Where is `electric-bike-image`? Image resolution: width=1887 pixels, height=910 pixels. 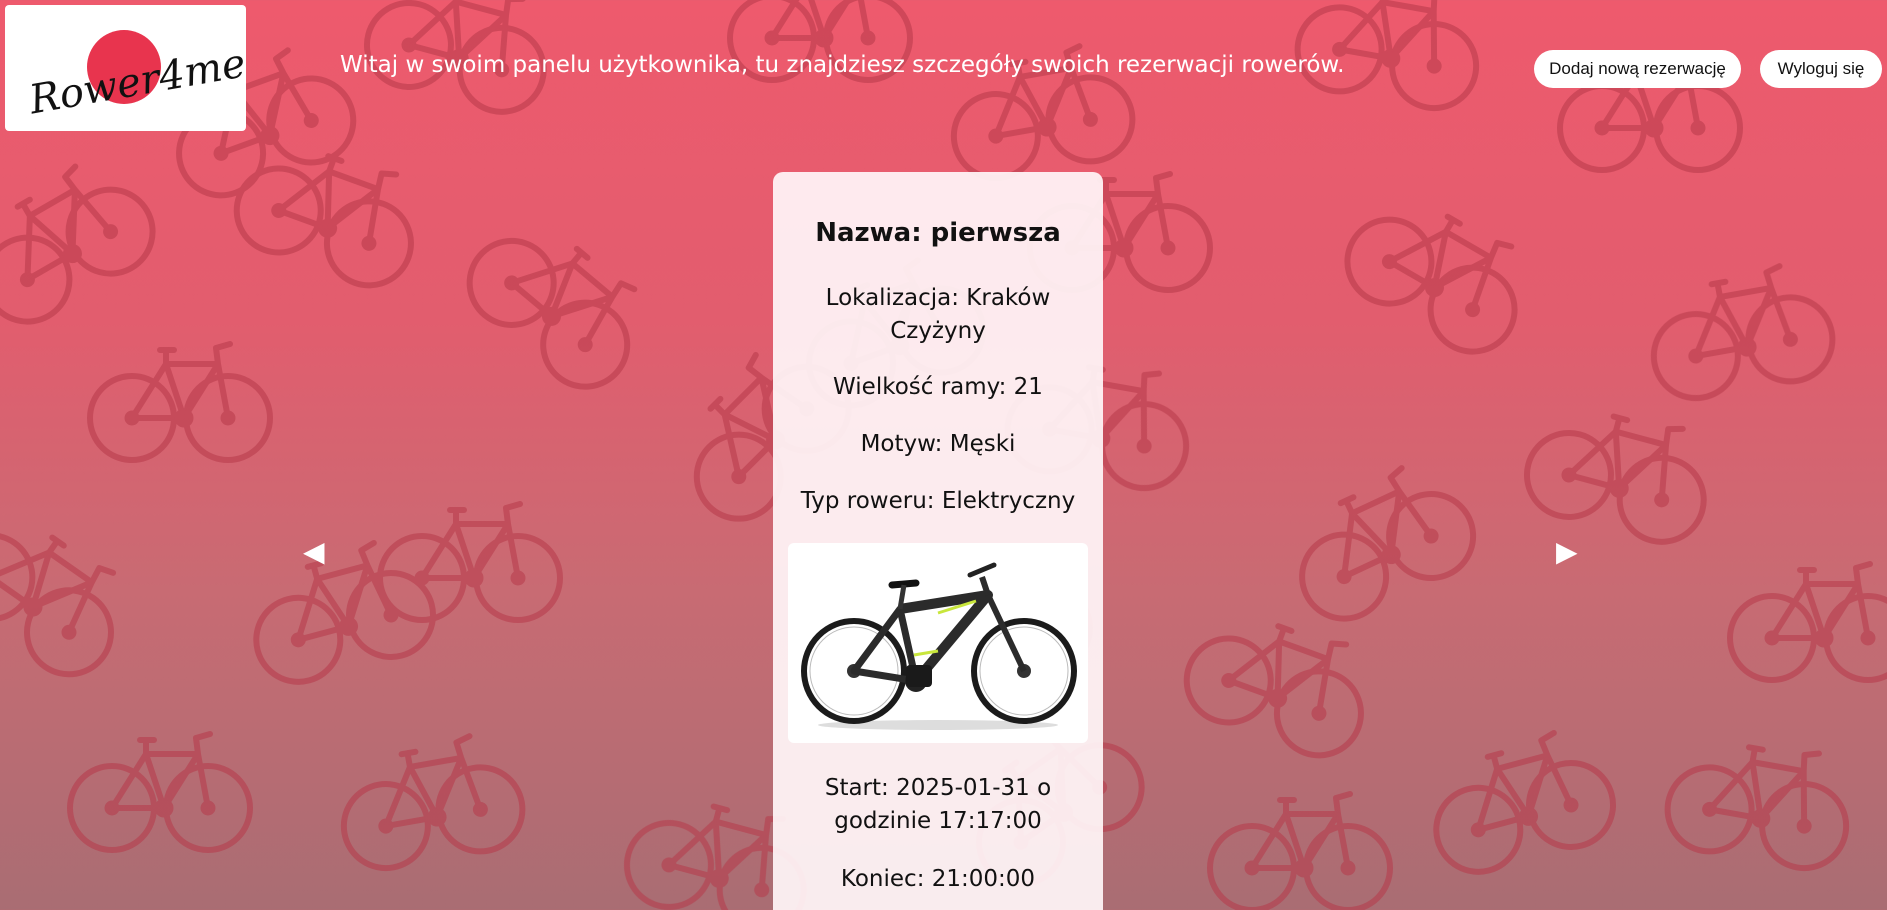
electric-bike-image is located at coordinates (938, 643).